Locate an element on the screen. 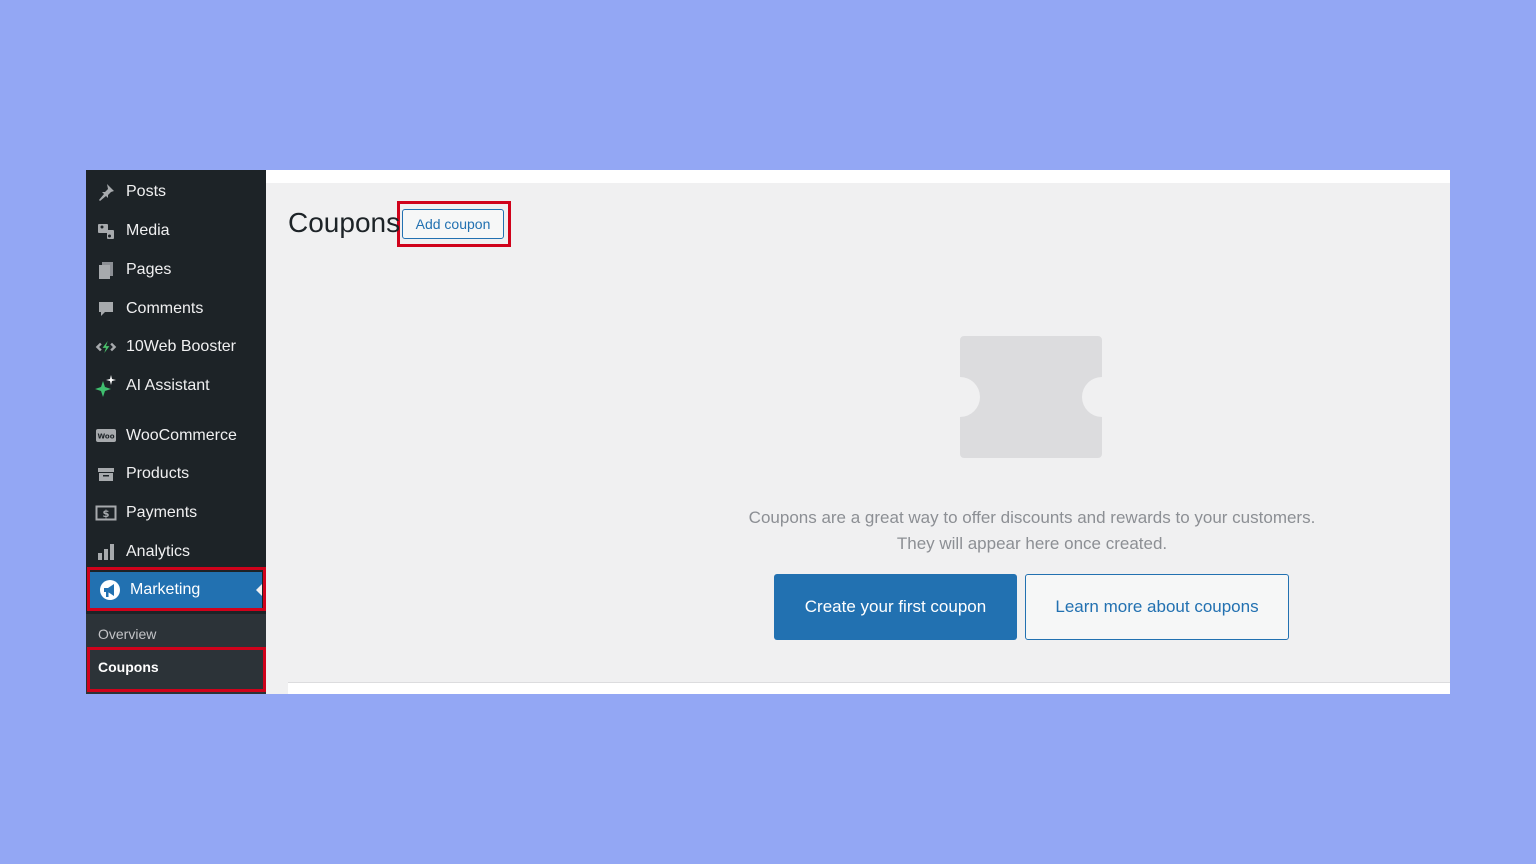 The height and width of the screenshot is (864, 1536). sidebar-item-products: Products is located at coordinates (176, 474).